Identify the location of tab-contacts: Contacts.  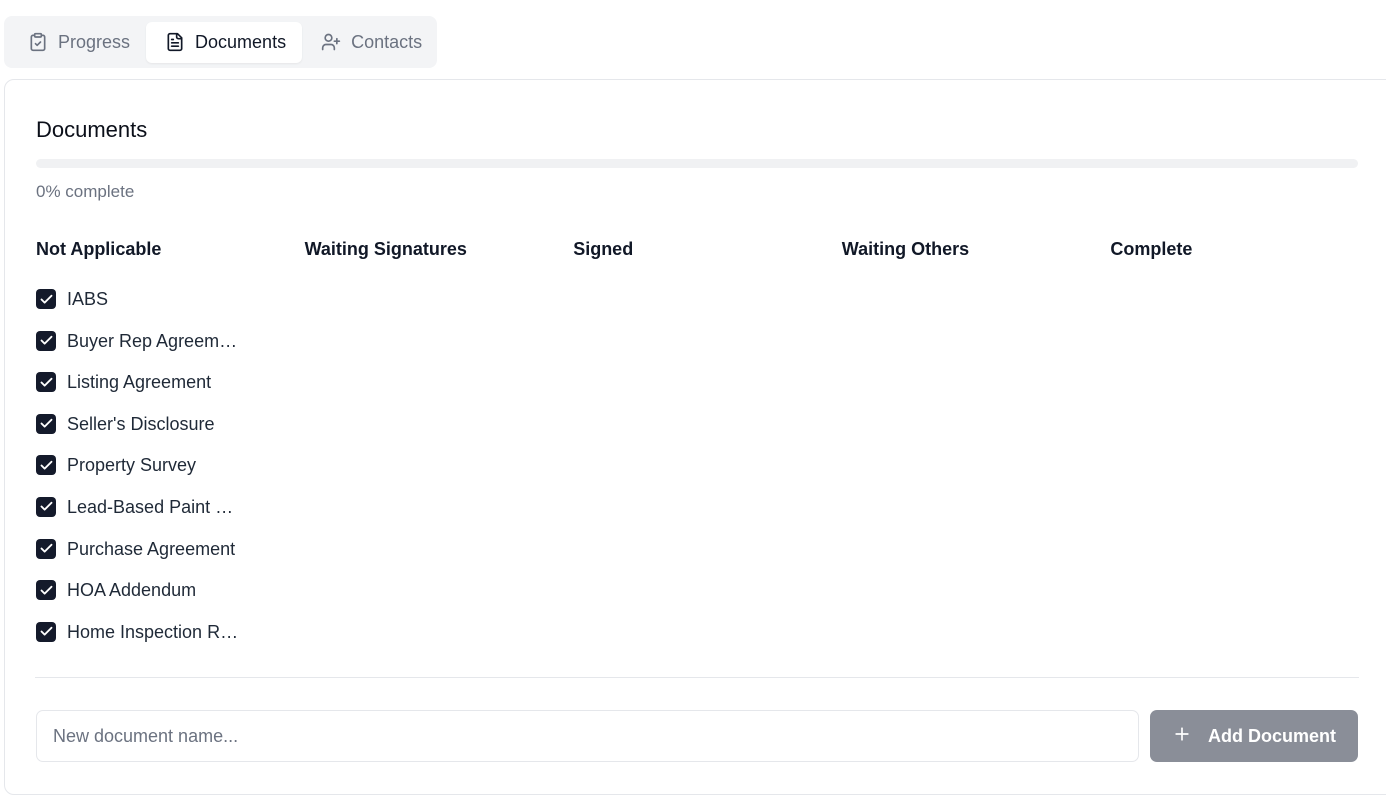
(370, 42).